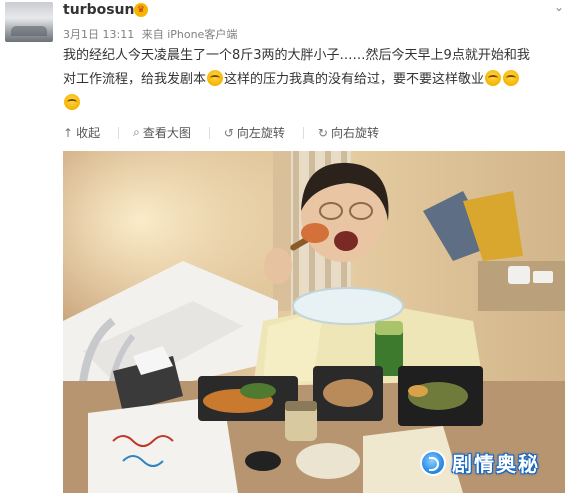 The height and width of the screenshot is (493, 570). Describe the element at coordinates (136, 132) in the screenshot. I see `search-icon: ⌕` at that location.